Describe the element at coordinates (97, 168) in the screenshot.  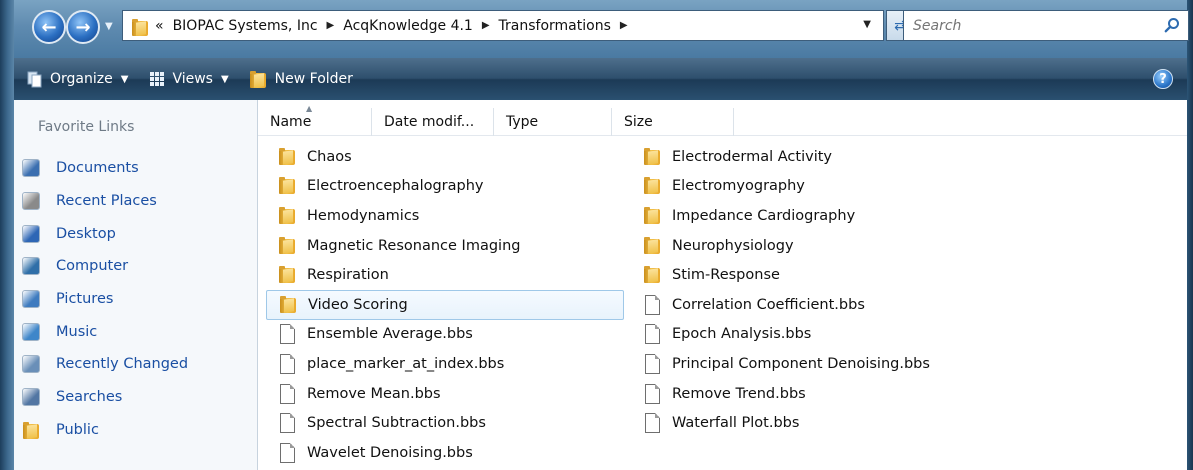
I see `nav-item-label: Documents` at that location.